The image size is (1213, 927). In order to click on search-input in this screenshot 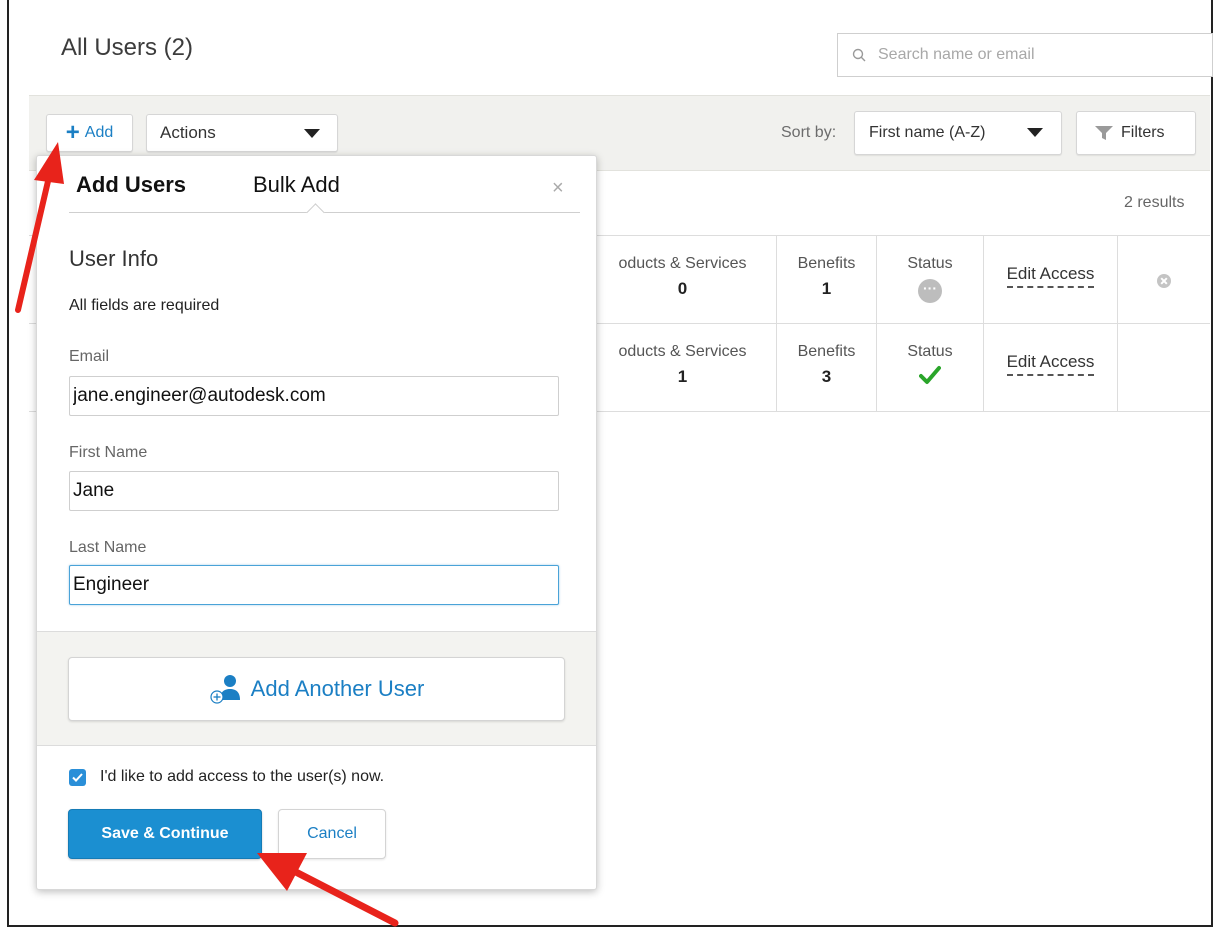, I will do `click(1028, 55)`.